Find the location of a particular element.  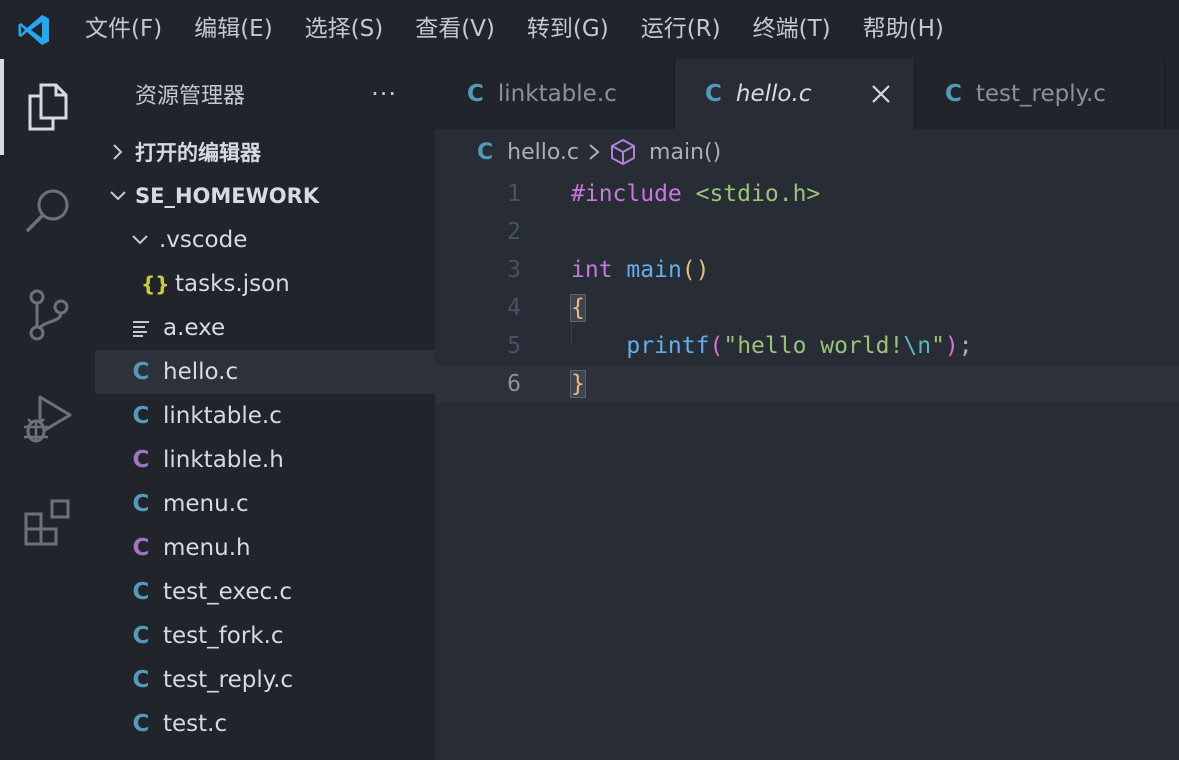

editor-tabs: C linktable.c C hello.c C test_reply.c is located at coordinates (807, 94).